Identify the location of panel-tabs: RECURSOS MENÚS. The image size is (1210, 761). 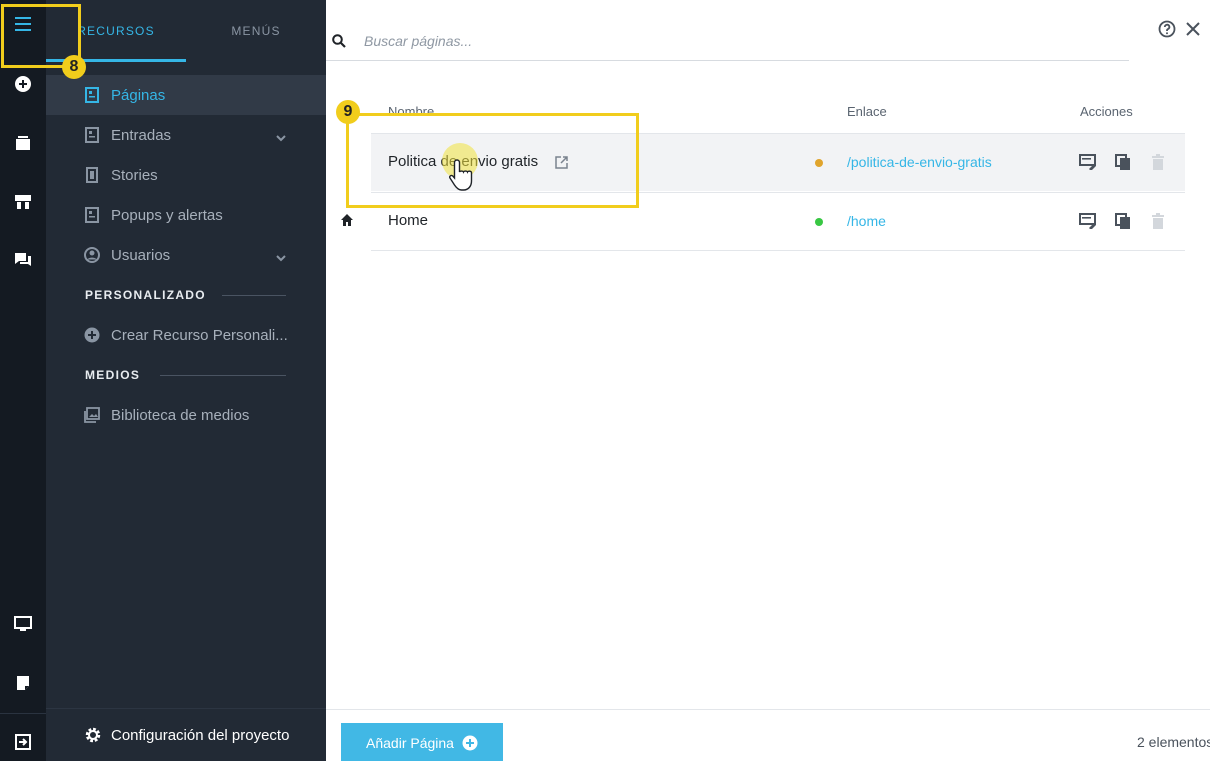
(186, 31).